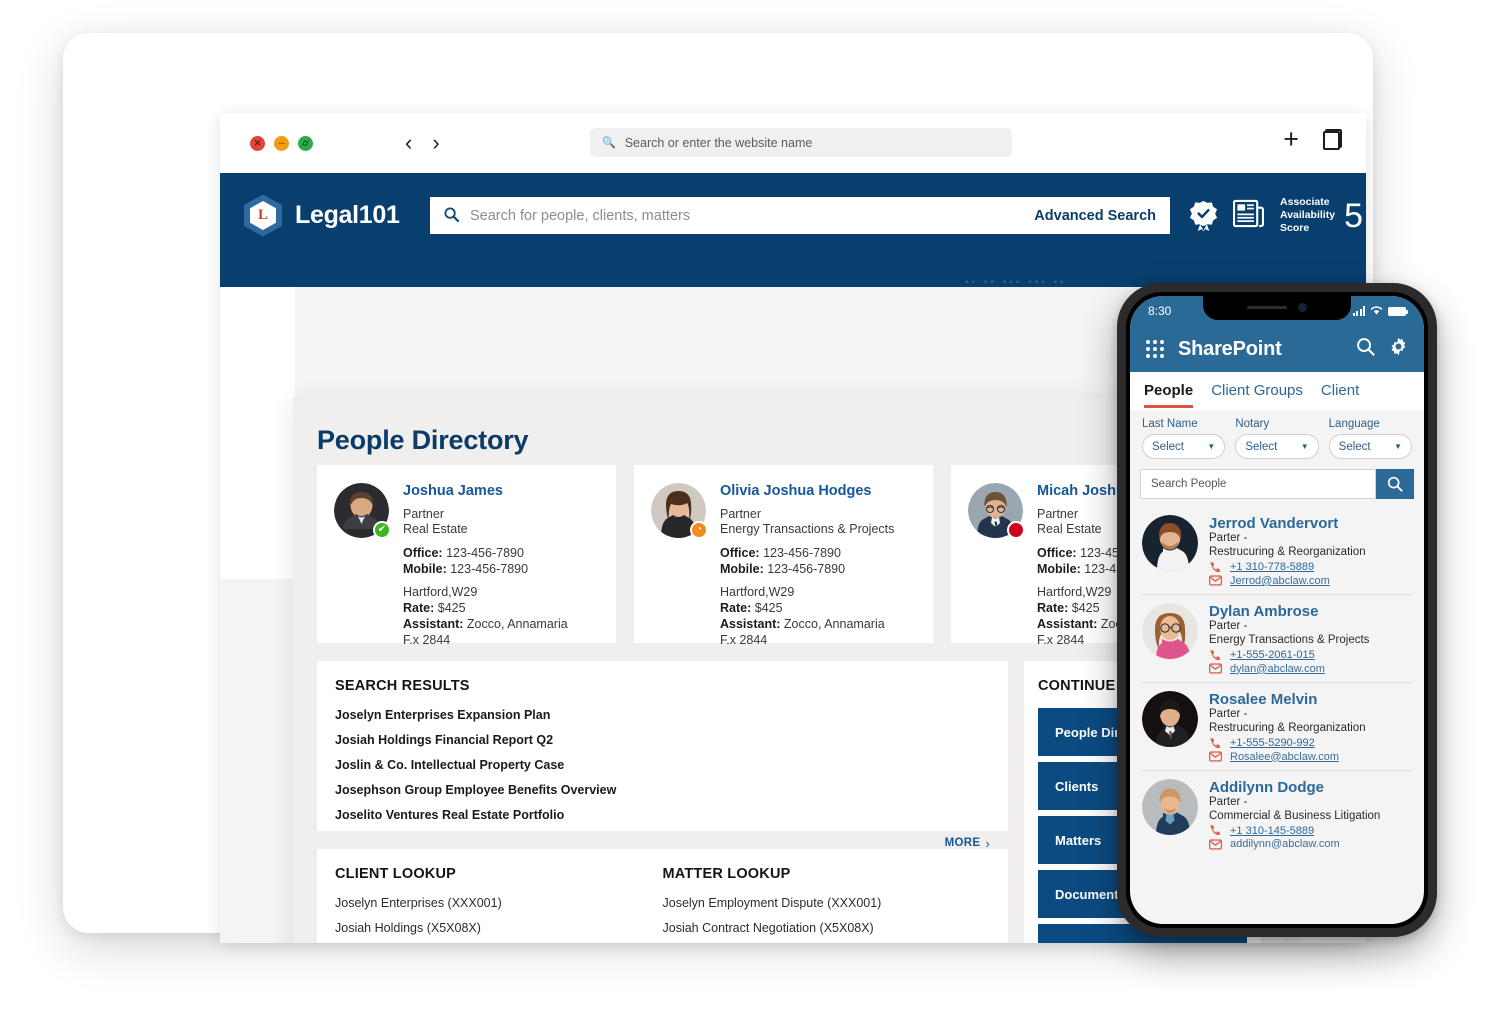  I want to click on search-people-input: Search People, so click(1258, 484).